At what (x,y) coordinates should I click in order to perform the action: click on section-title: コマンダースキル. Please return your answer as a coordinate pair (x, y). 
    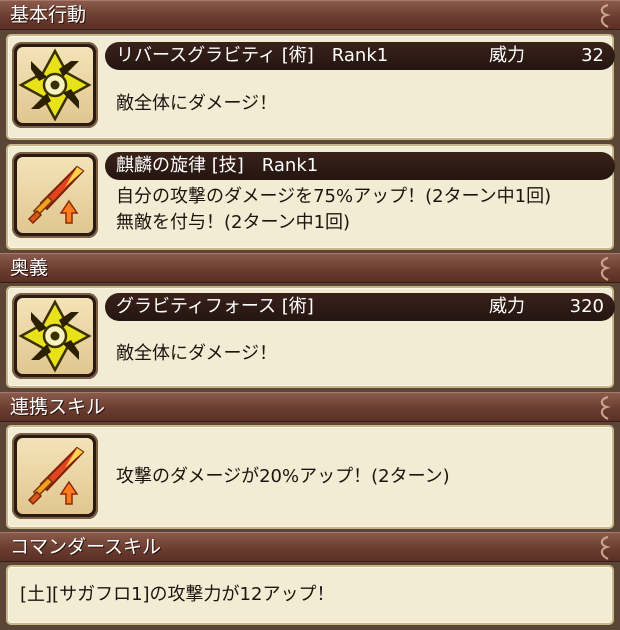
    Looking at the image, I should click on (86, 547).